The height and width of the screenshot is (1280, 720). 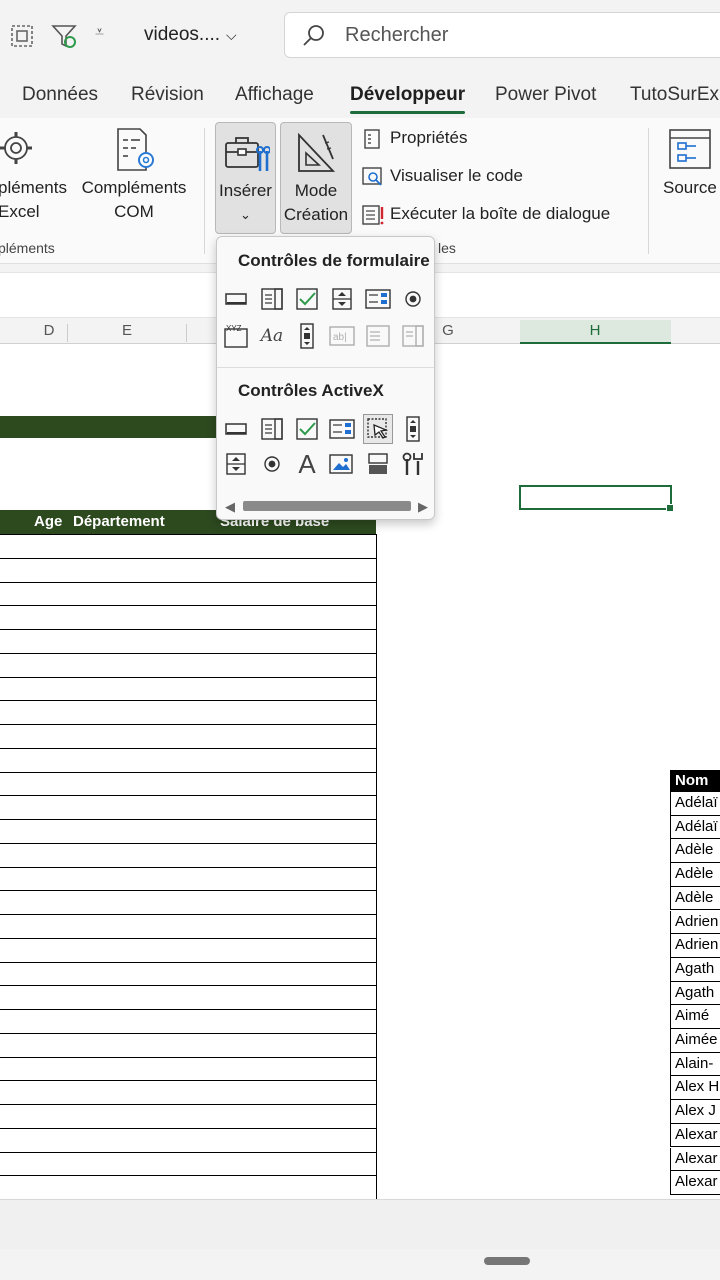 I want to click on run-dialog-label: Exécuter la boîte de dialogue, so click(x=500, y=213).